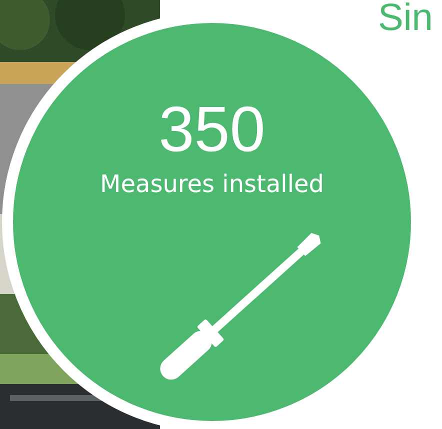 This screenshot has width=442, height=429. I want to click on heading: Sin, so click(405, 20).